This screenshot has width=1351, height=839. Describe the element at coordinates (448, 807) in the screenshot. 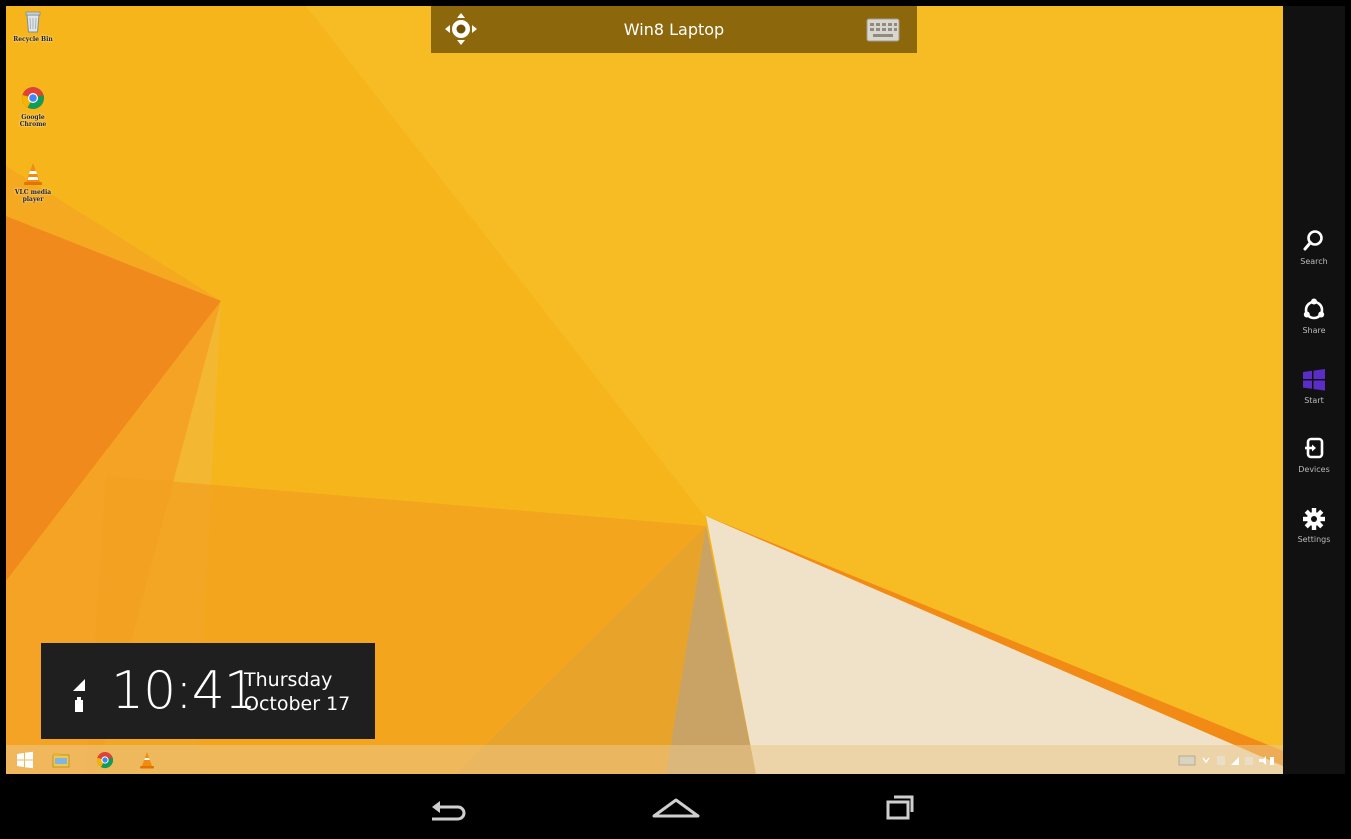

I see `back-icon` at that location.